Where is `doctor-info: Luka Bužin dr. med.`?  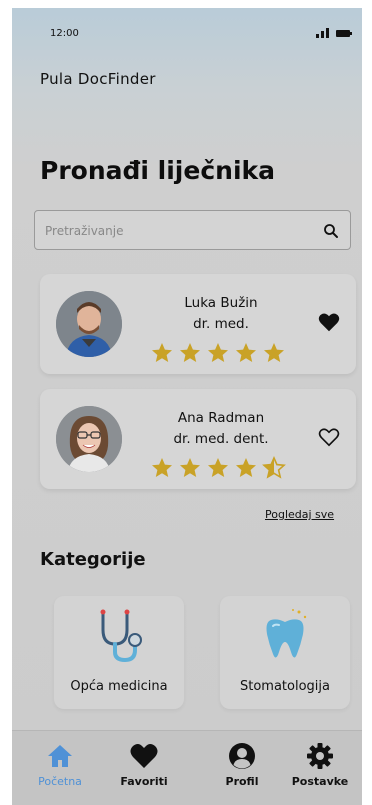 doctor-info: Luka Bužin dr. med. is located at coordinates (221, 313).